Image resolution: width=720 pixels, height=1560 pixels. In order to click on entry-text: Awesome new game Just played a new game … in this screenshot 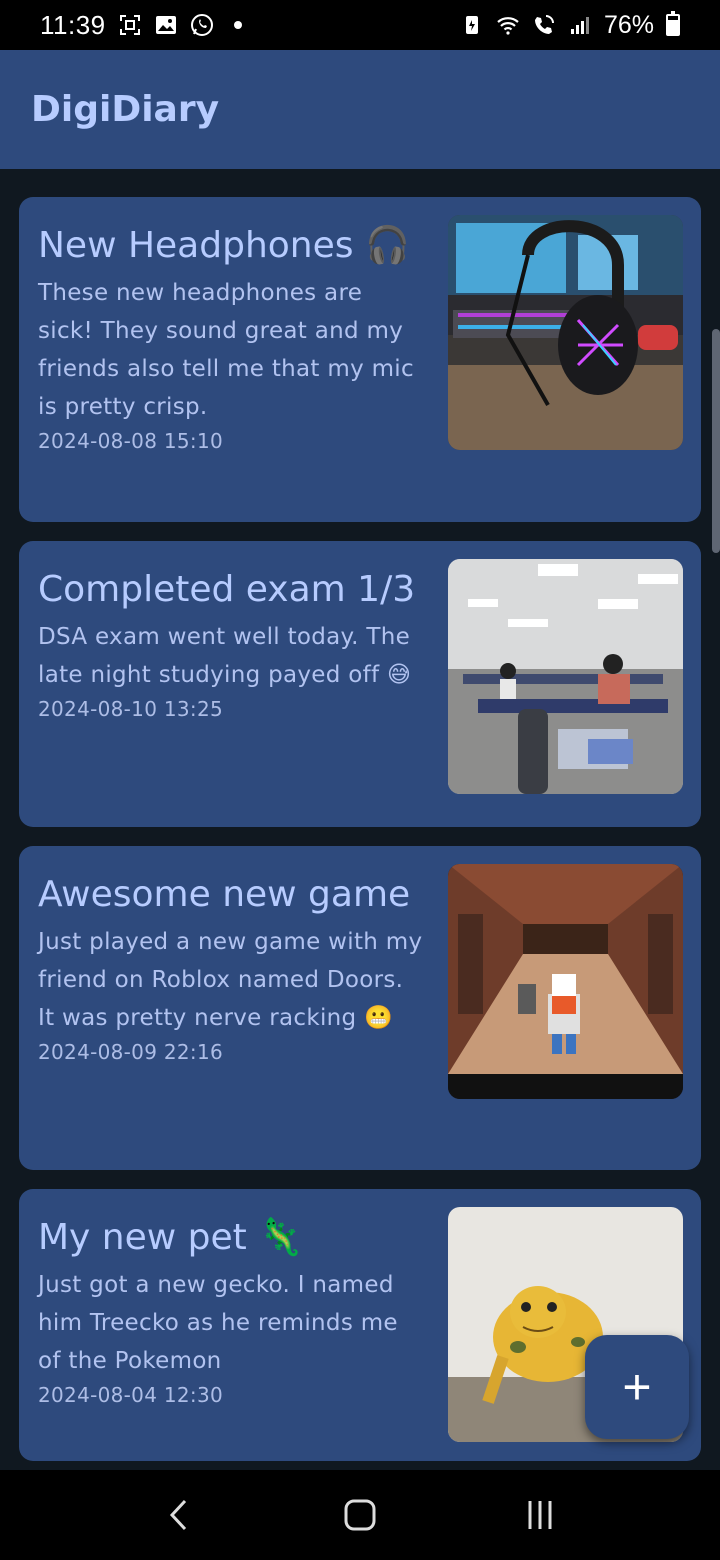, I will do `click(230, 967)`.